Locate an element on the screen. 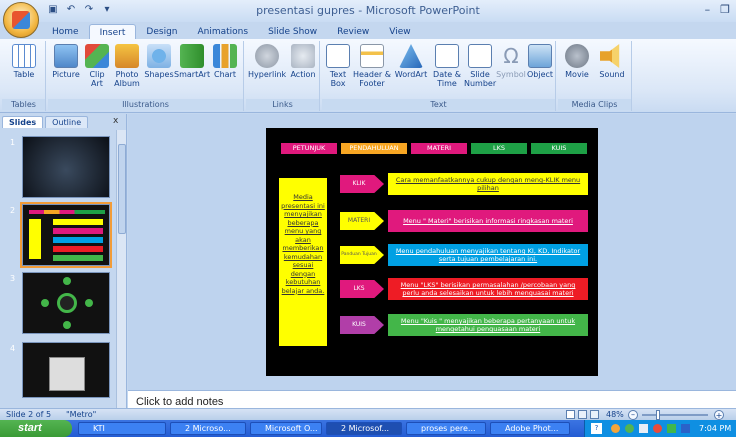 The height and width of the screenshot is (437, 736). tab-design: Design is located at coordinates (161, 32).